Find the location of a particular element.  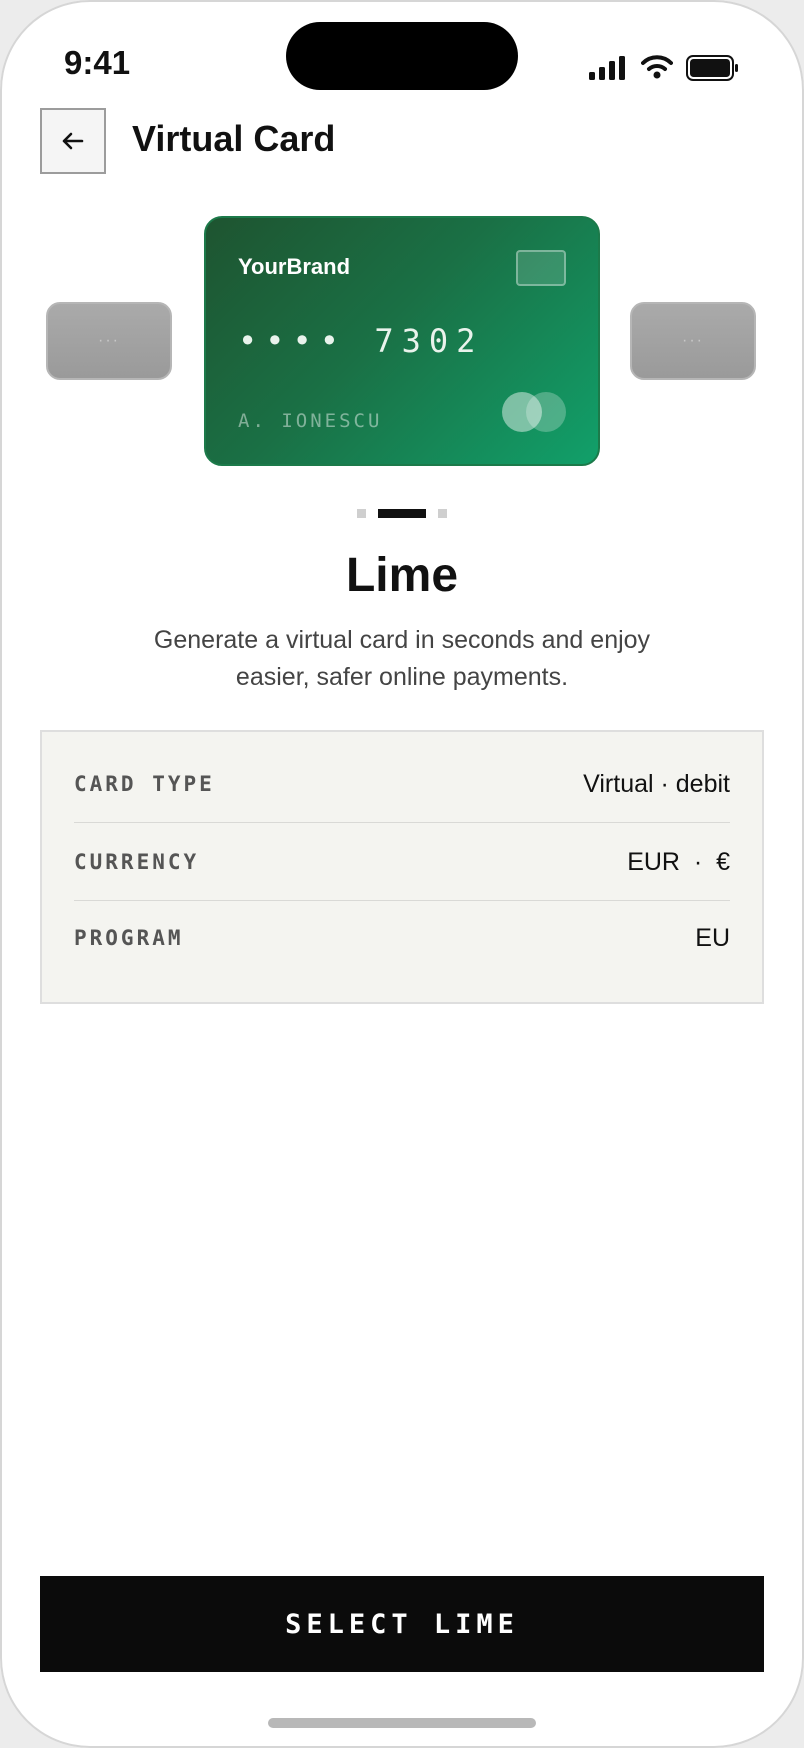

virtual-card: YourBrand •••• 7302 A. IONESCU is located at coordinates (402, 341).